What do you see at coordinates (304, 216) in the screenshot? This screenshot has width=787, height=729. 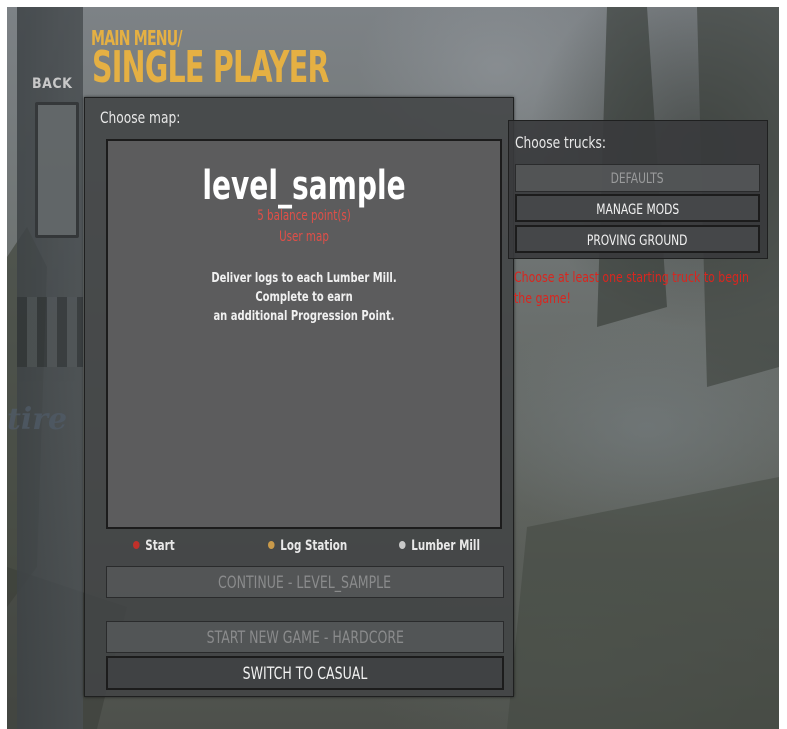 I see `balance-points: 5 balance point(s)` at bounding box center [304, 216].